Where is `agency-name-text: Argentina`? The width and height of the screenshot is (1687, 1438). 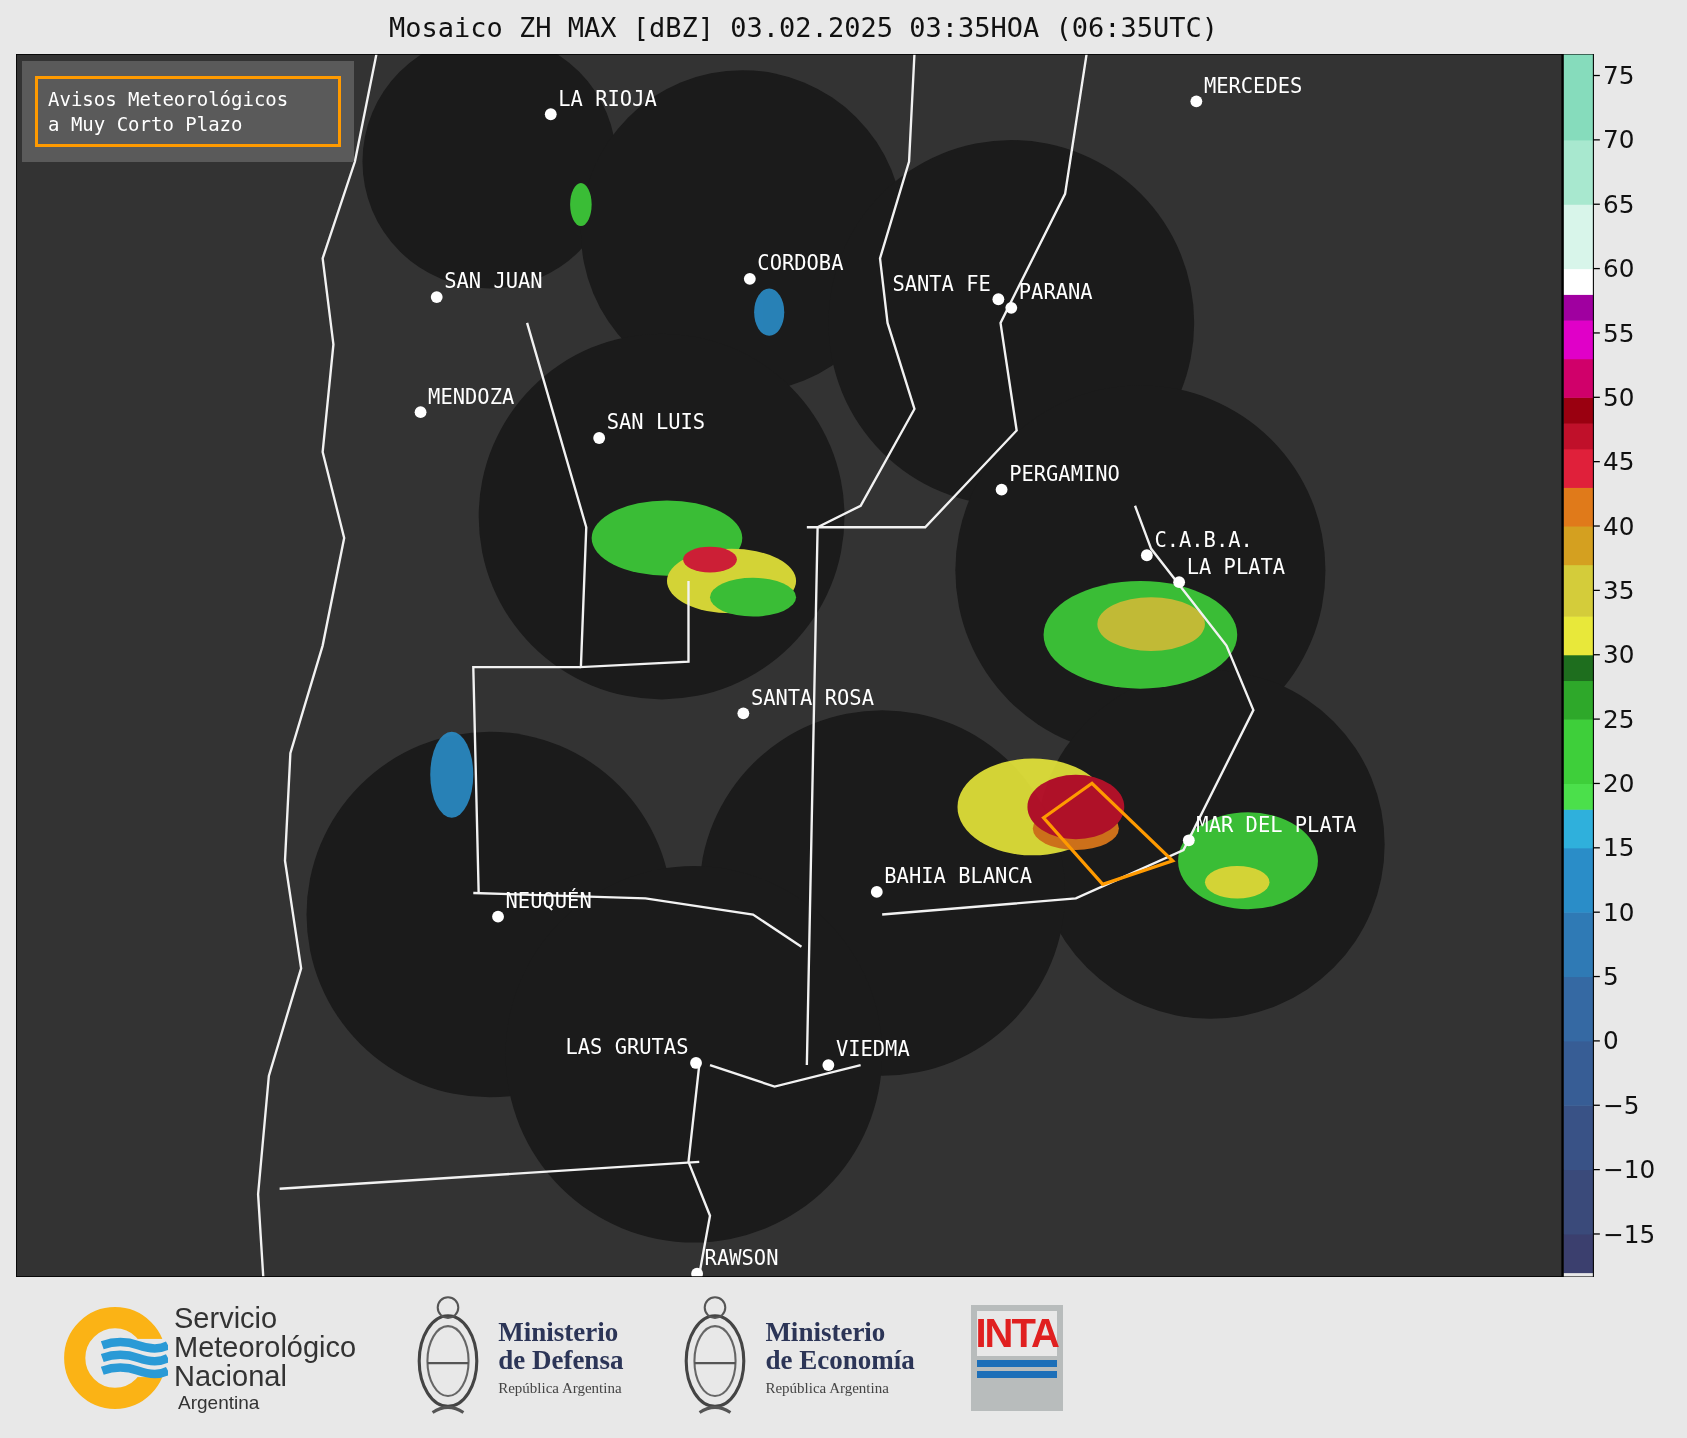
agency-name-text: Argentina is located at coordinates (219, 1402).